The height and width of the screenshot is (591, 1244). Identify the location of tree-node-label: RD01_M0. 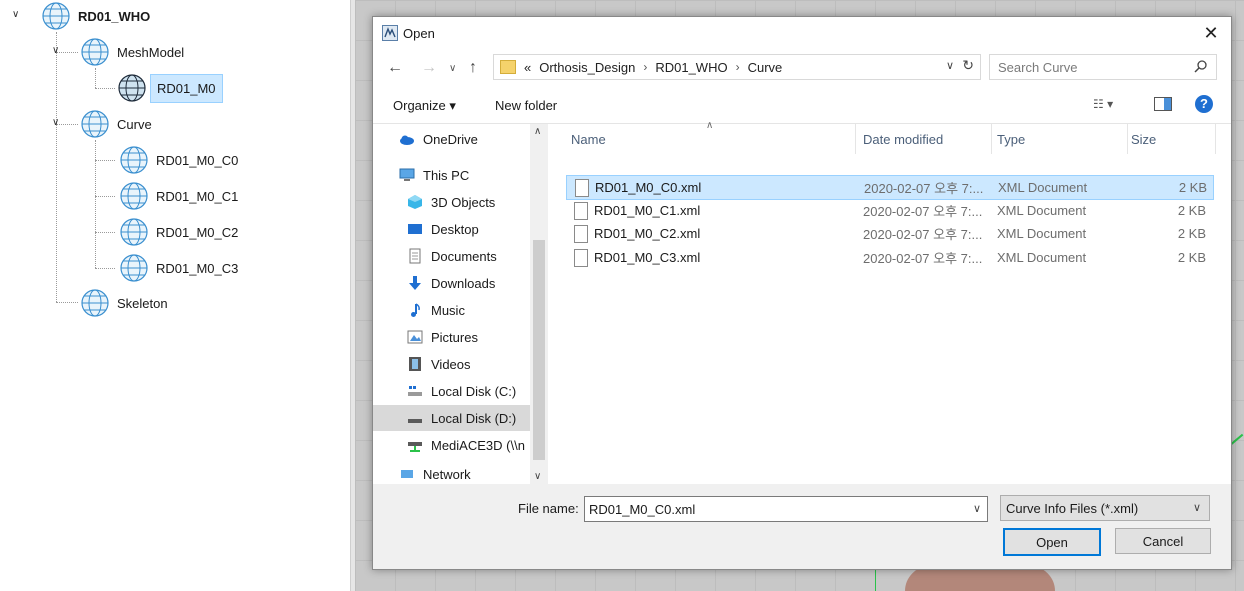
(186, 88).